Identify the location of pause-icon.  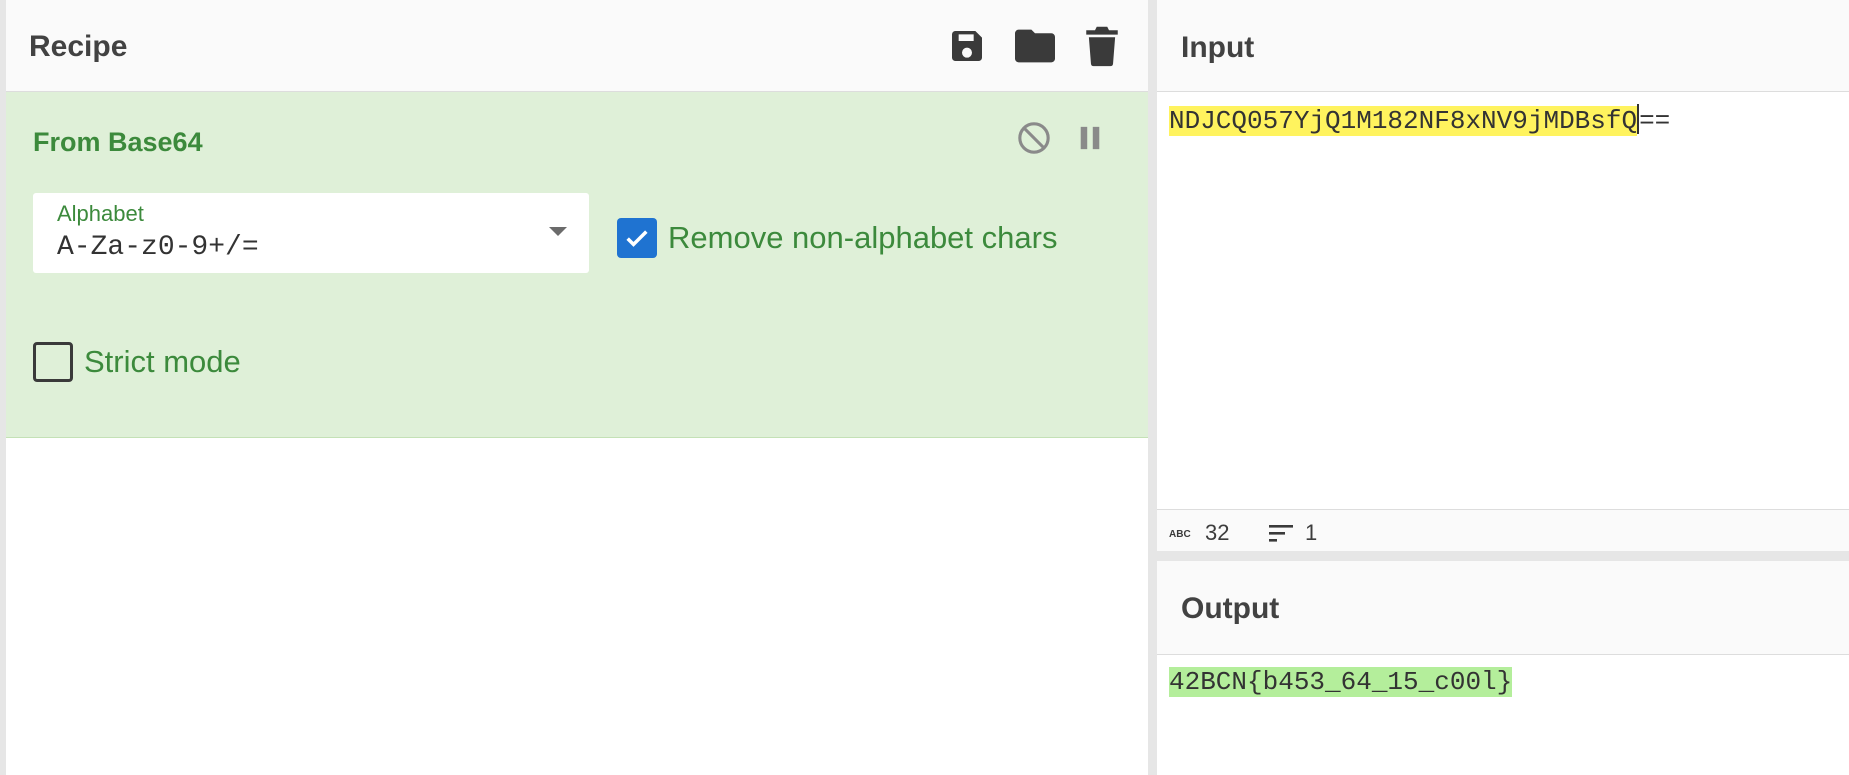
(1090, 138).